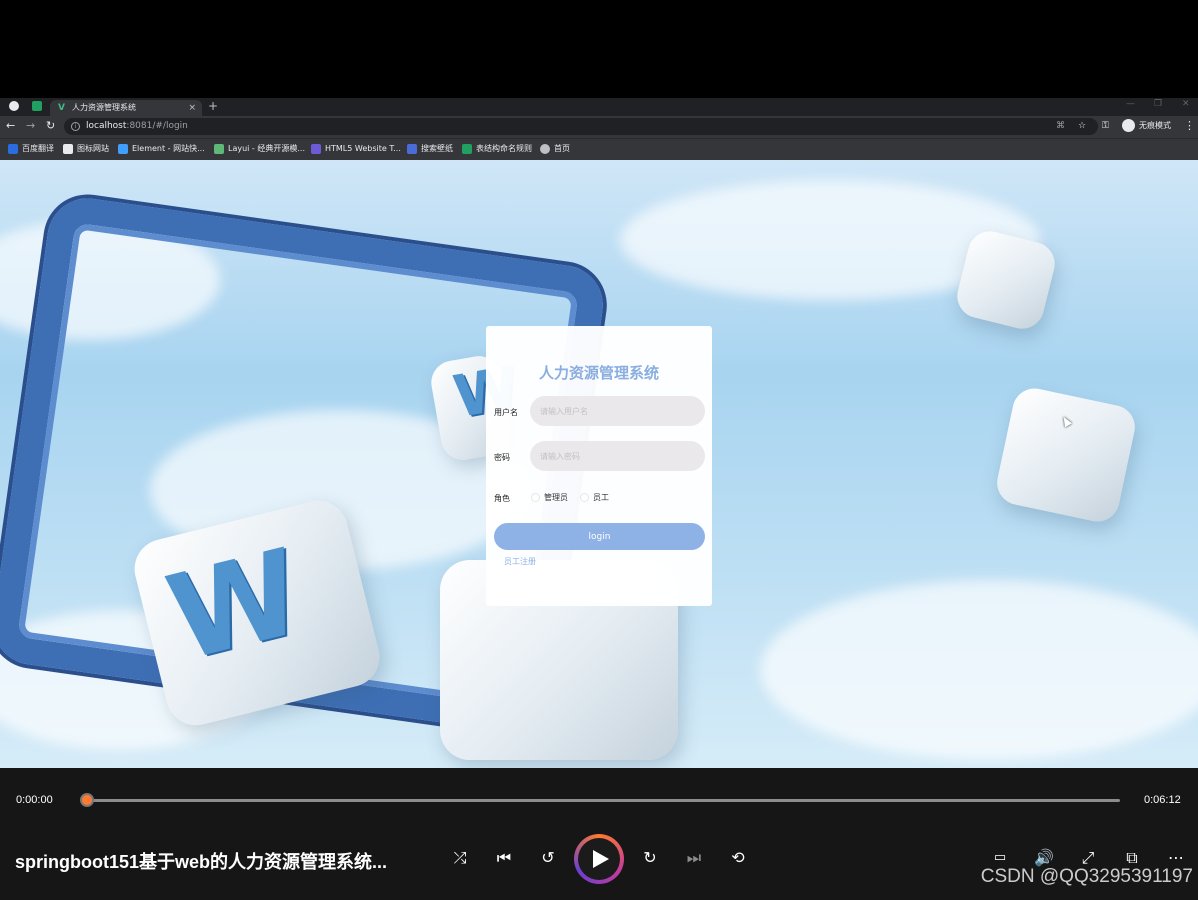  Describe the element at coordinates (599, 536) in the screenshot. I see `login-button: login` at that location.